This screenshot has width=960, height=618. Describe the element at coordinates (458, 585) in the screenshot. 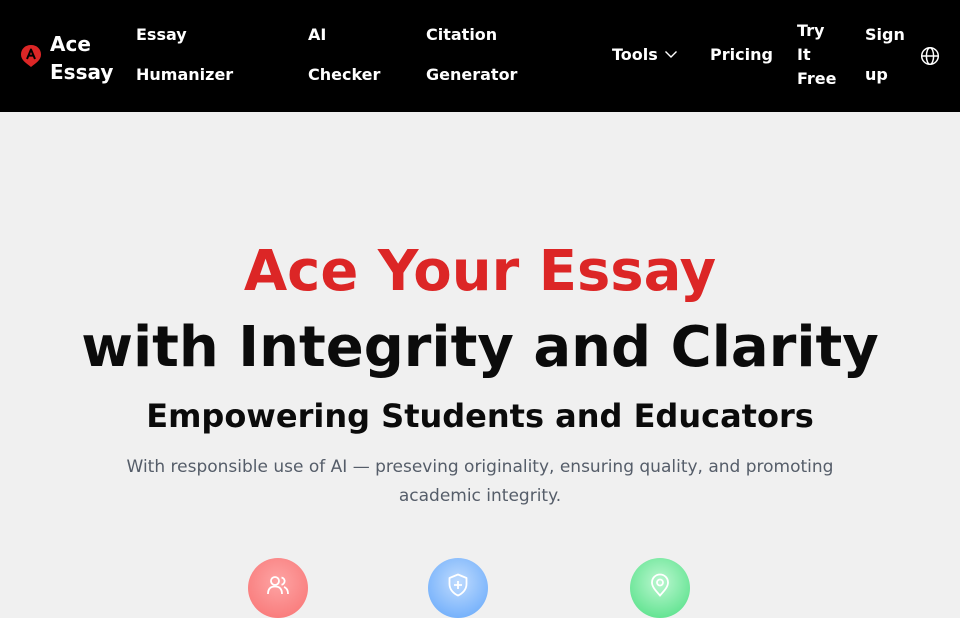

I see `shield-plus-icon` at that location.